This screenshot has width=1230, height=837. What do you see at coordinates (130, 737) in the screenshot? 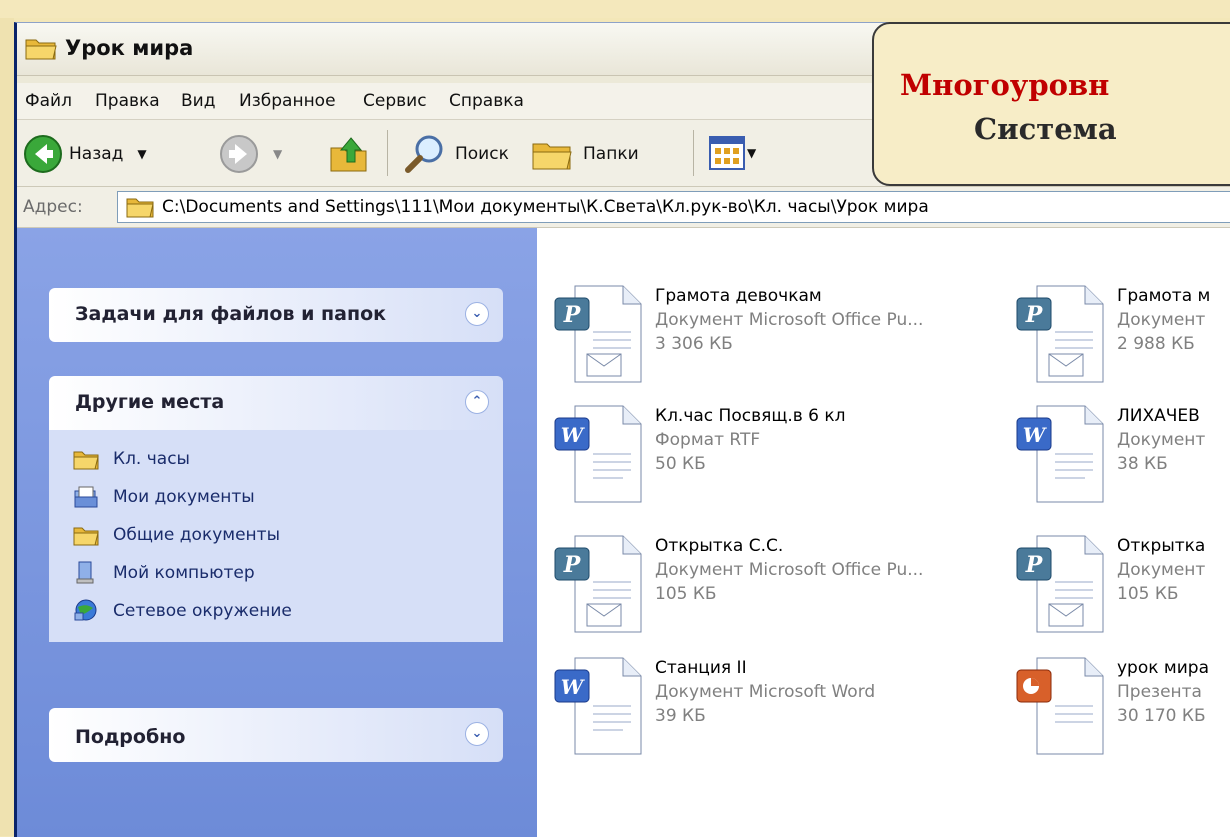
I see `details-panel-title: Подробно` at bounding box center [130, 737].